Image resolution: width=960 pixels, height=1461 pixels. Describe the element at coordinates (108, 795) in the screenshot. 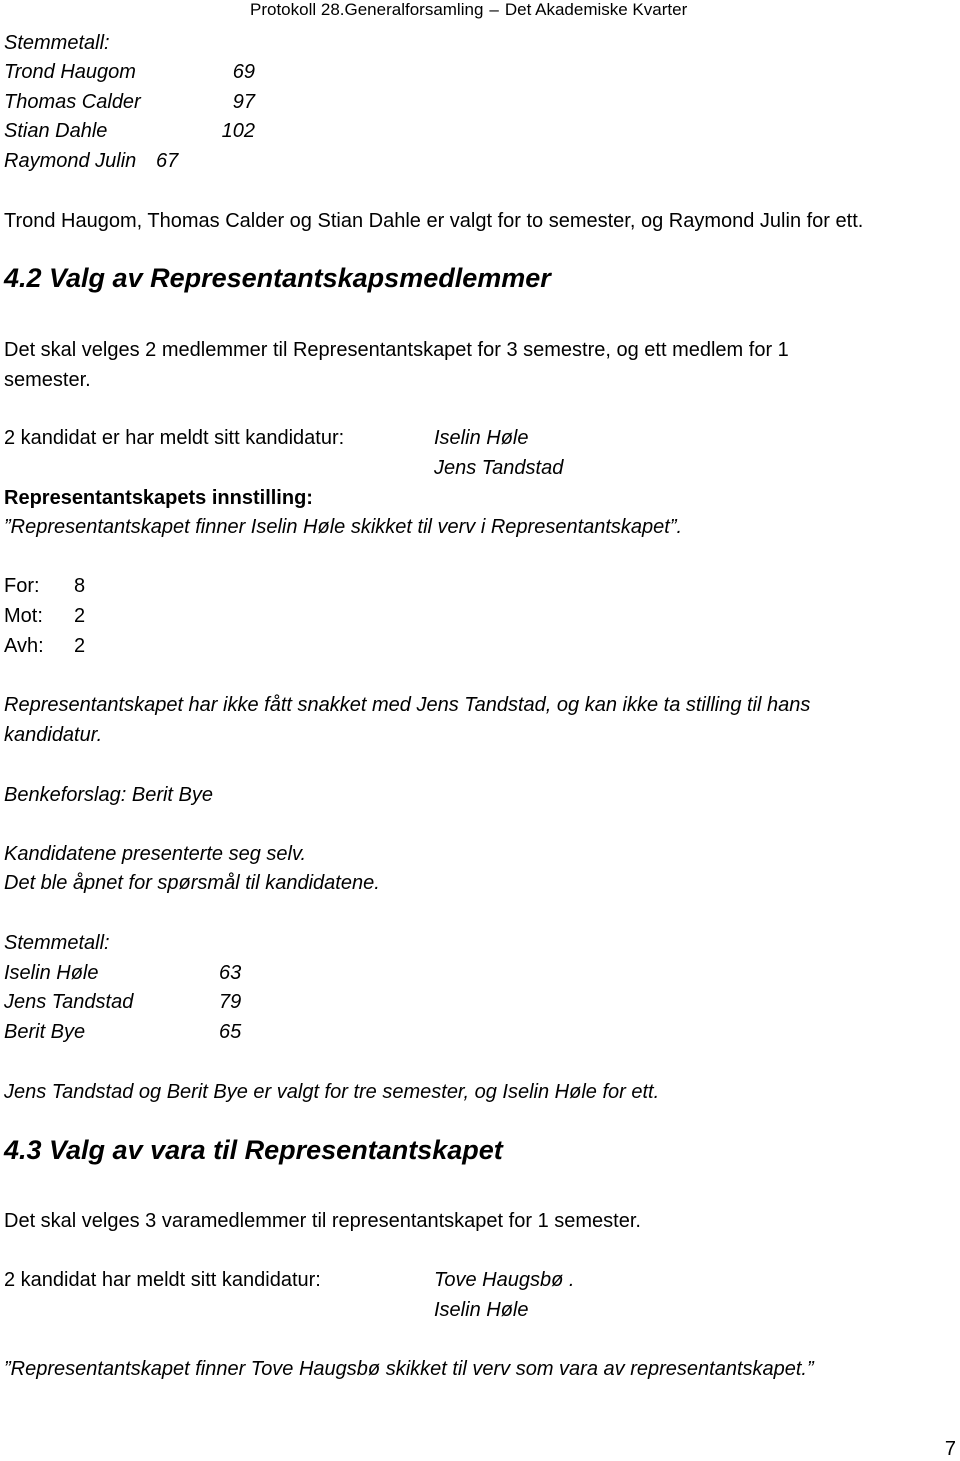

I see `bench-proposal: Benkeforslag: Berit Bye` at that location.